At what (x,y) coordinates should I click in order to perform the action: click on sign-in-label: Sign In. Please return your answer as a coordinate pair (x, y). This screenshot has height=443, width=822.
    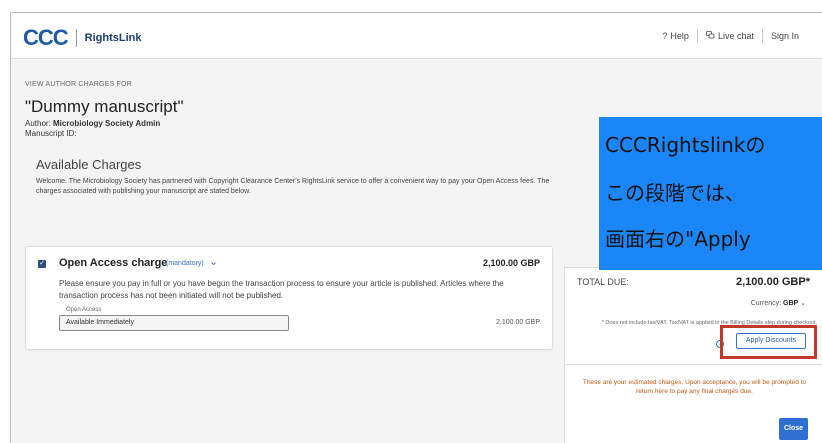
    Looking at the image, I should click on (784, 36).